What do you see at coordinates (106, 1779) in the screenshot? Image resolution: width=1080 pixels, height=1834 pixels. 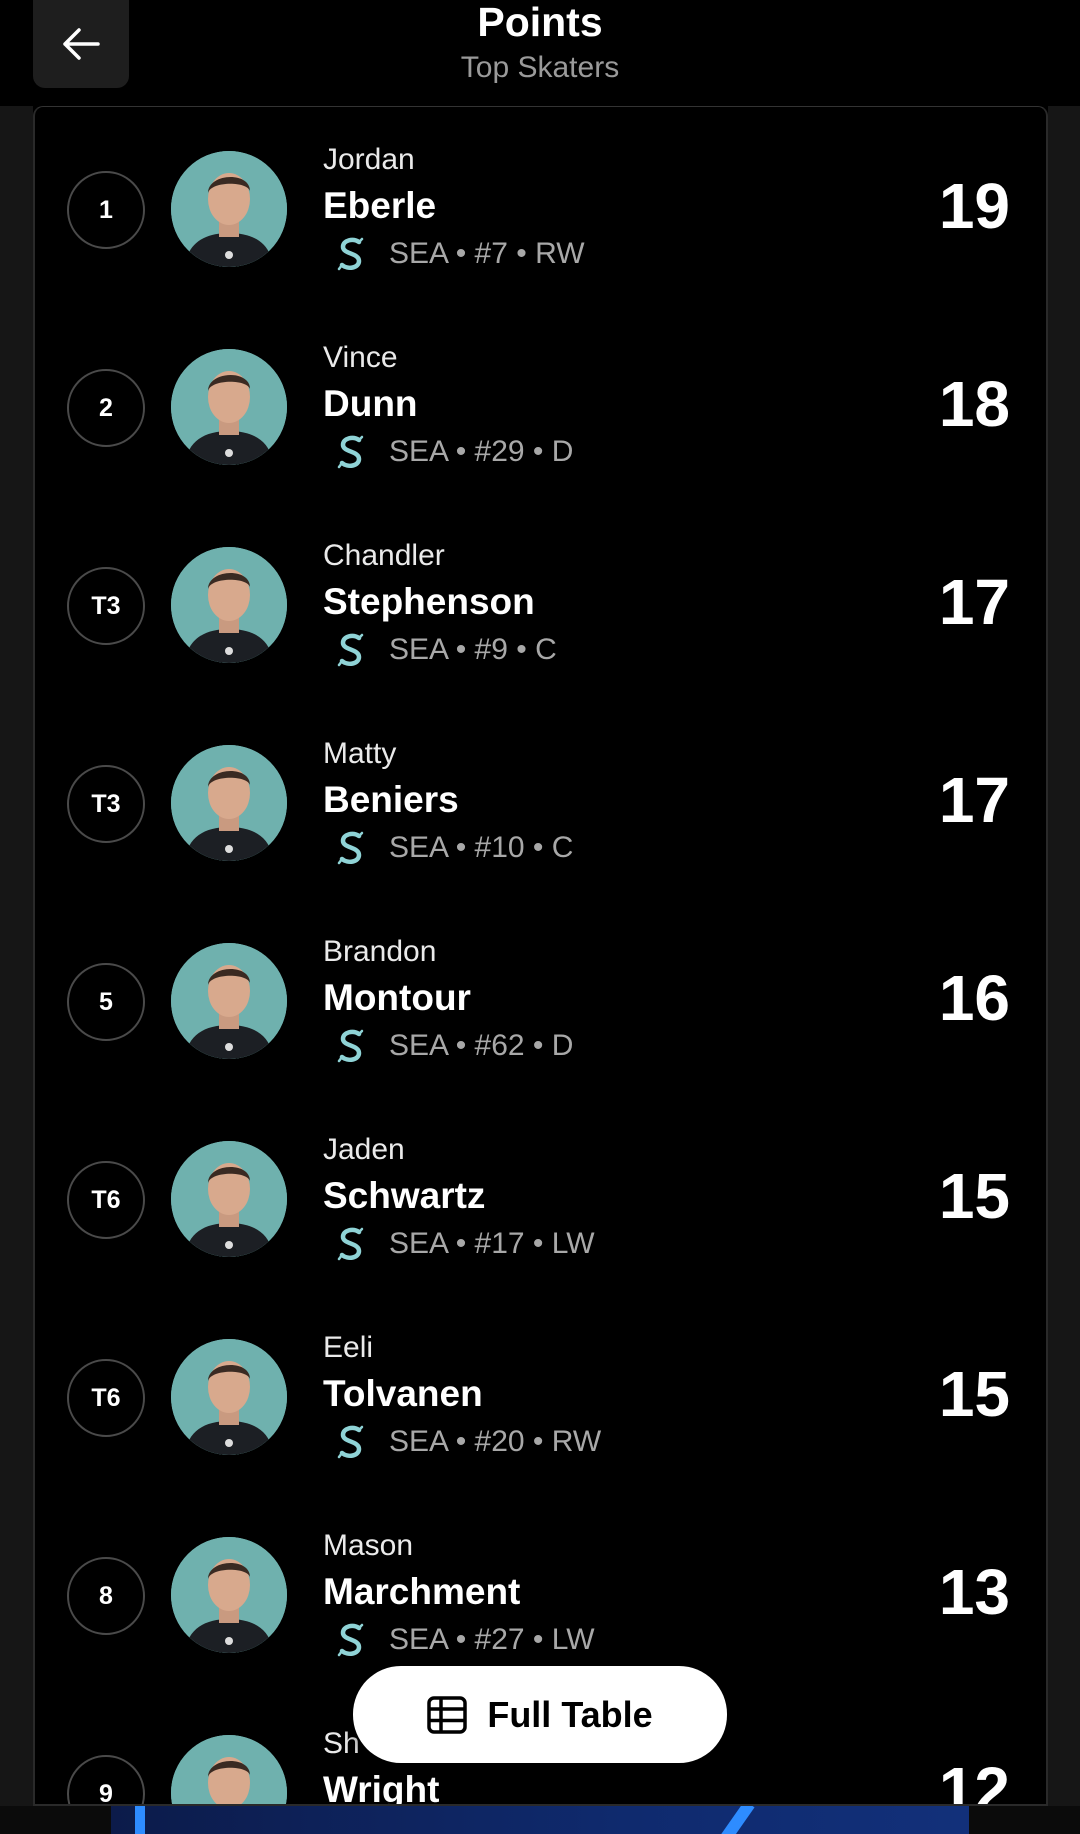 I see `rank-badge: 9` at bounding box center [106, 1779].